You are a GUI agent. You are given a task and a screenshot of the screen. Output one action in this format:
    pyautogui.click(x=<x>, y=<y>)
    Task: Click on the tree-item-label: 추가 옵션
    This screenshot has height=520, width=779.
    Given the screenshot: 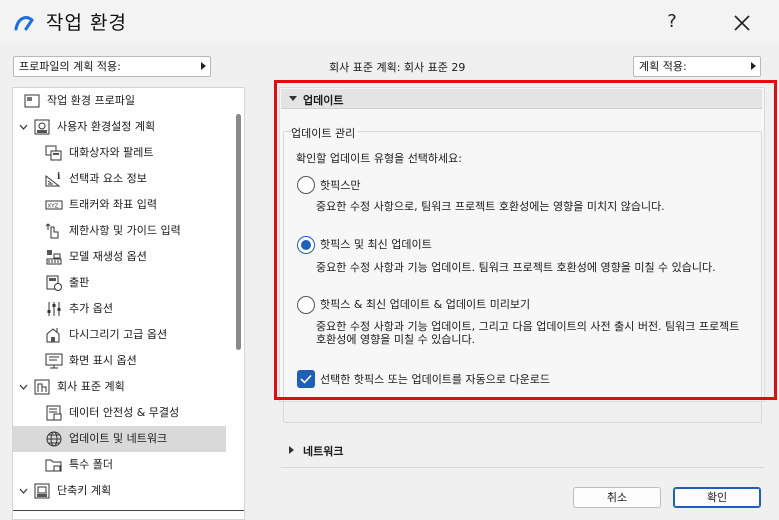 What is the action you would take?
    pyautogui.click(x=91, y=308)
    